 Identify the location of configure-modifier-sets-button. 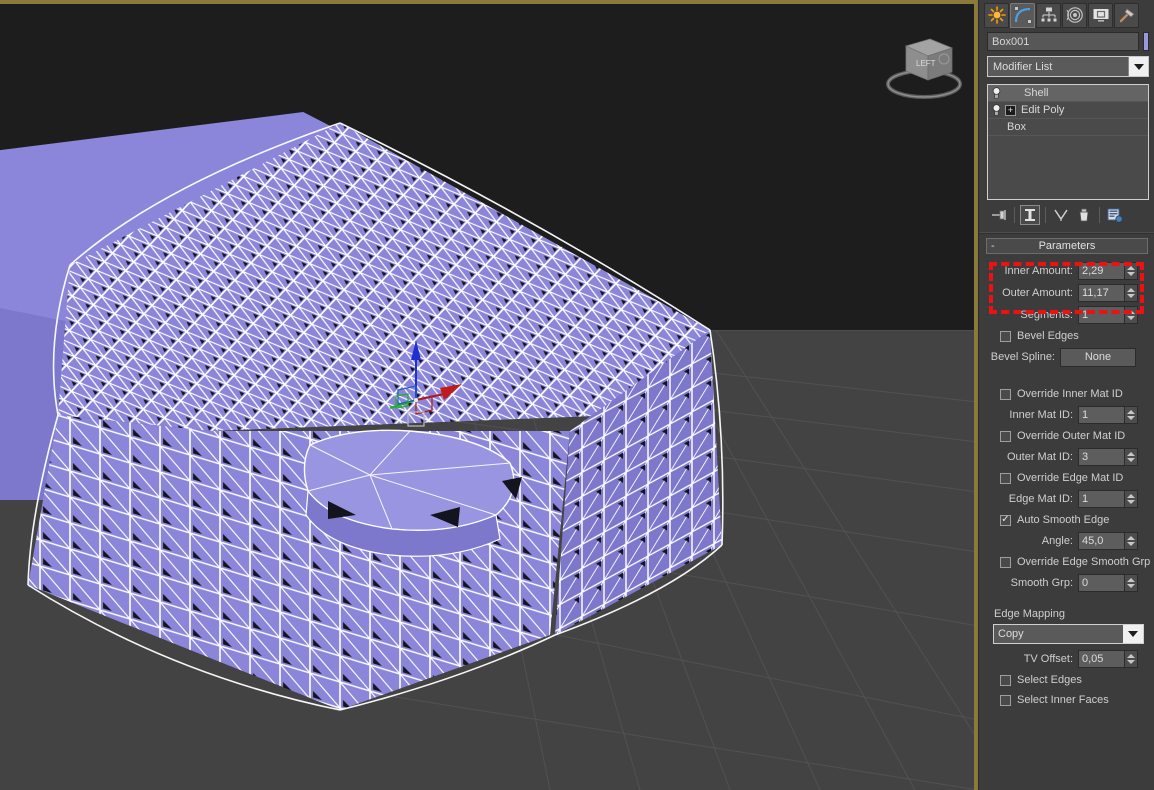
(1115, 215).